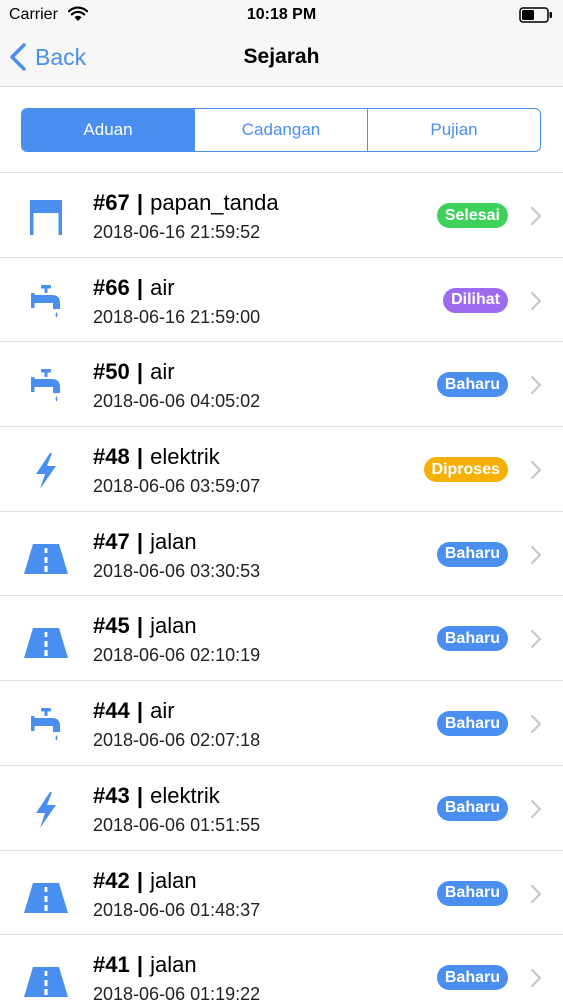 The image size is (563, 1000). I want to click on battery-icon, so click(535, 15).